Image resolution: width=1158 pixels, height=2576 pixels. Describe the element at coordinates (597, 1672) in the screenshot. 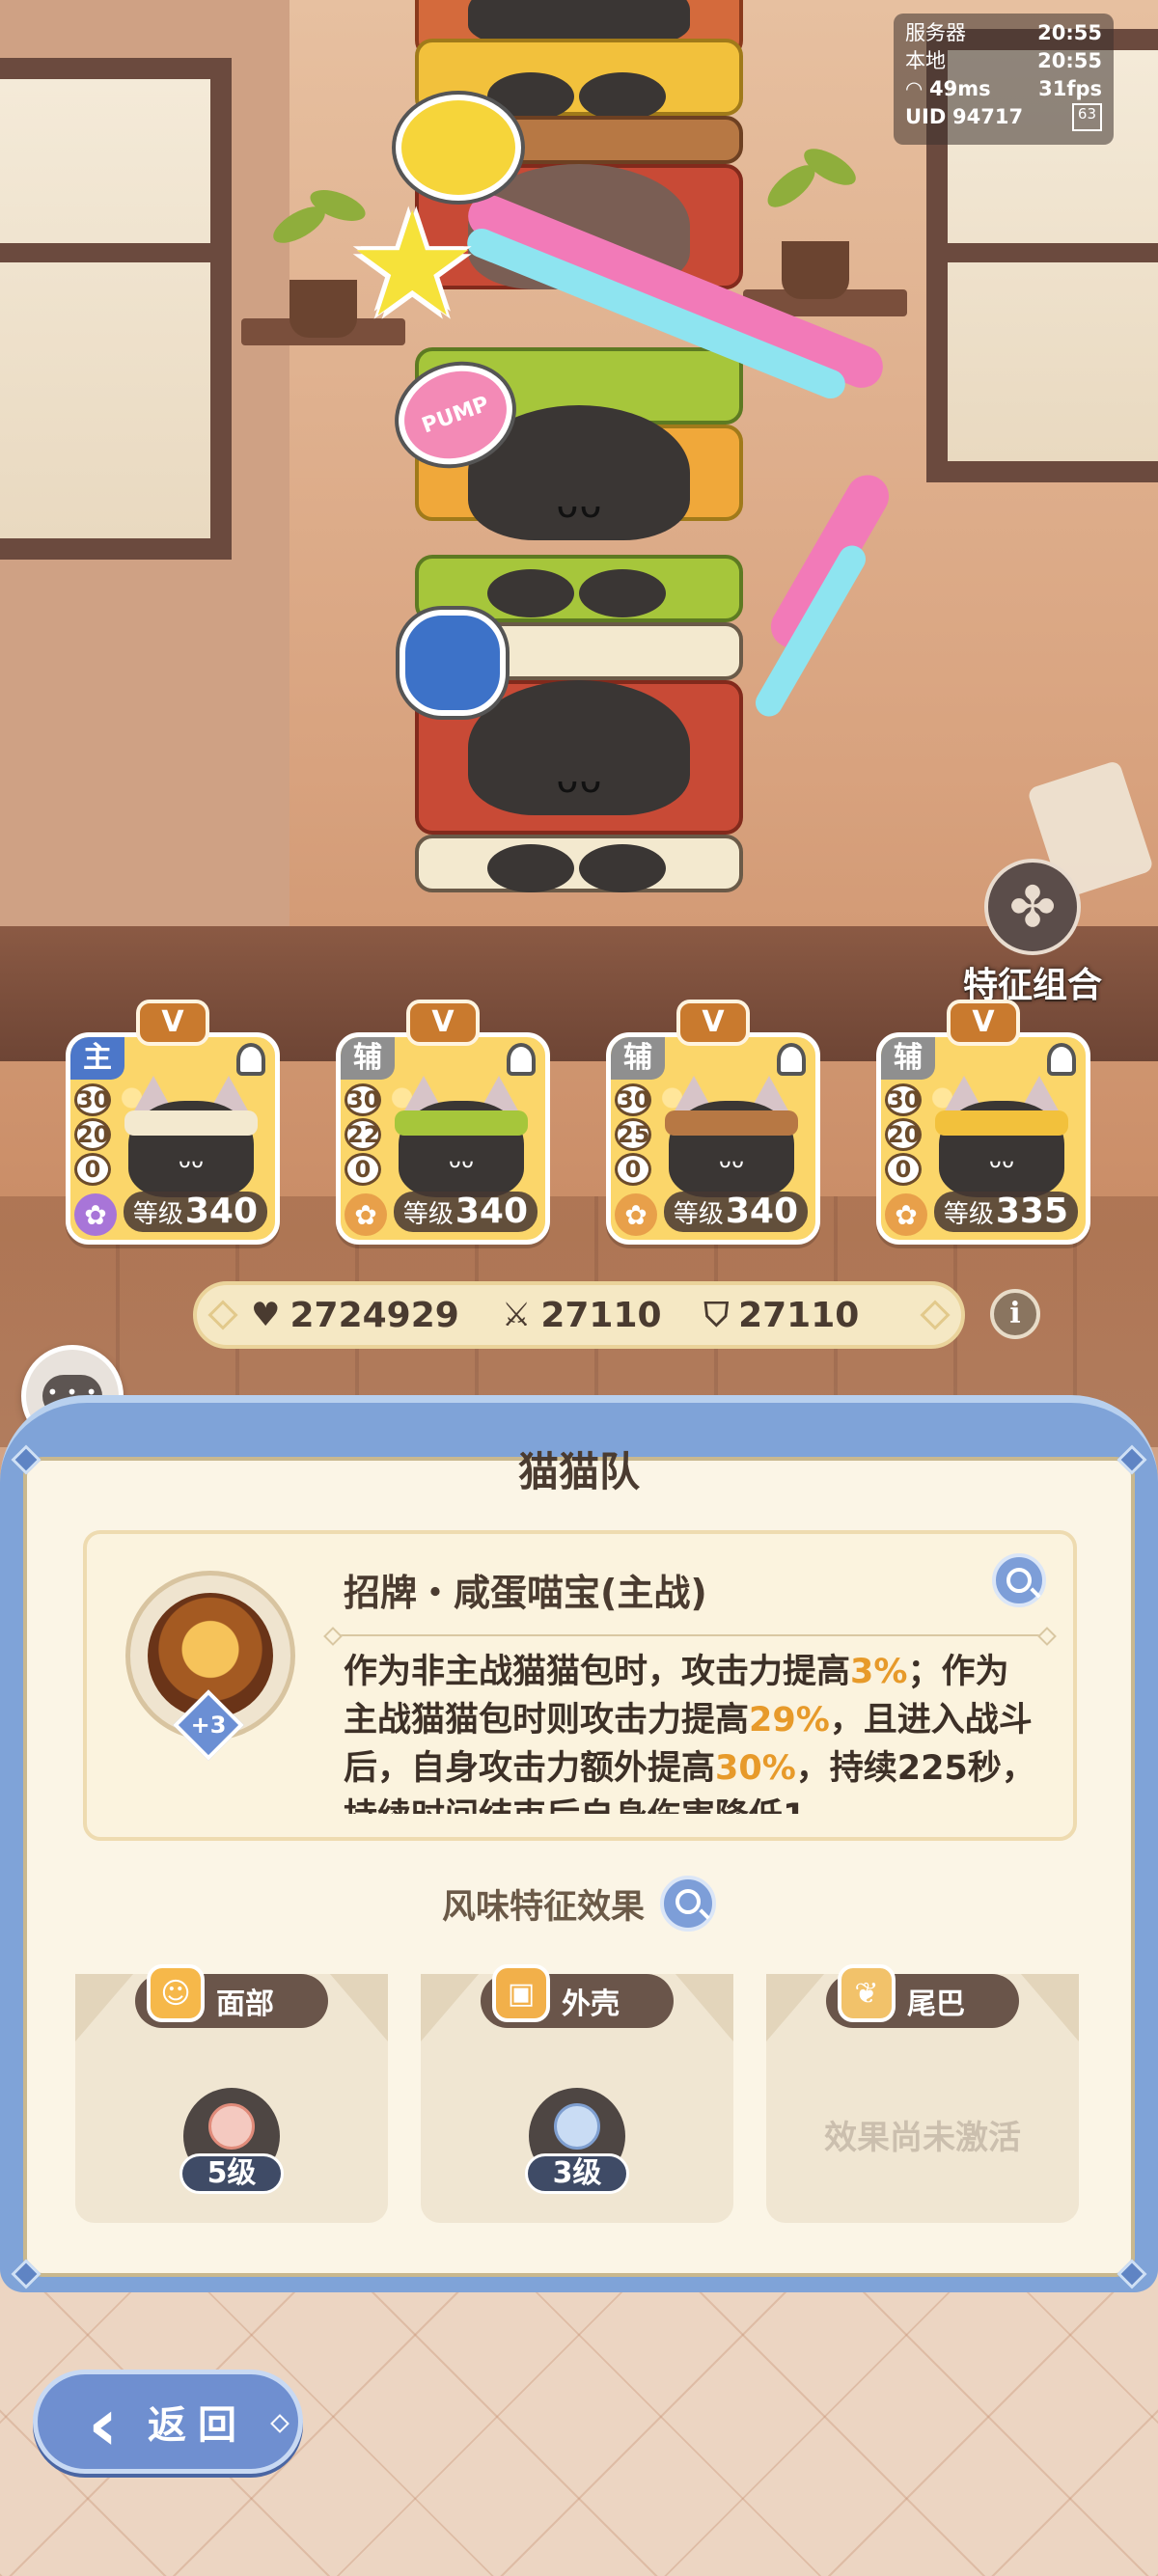

I see `desc-text: 作为非主战猫猫包时，攻击力提高` at that location.